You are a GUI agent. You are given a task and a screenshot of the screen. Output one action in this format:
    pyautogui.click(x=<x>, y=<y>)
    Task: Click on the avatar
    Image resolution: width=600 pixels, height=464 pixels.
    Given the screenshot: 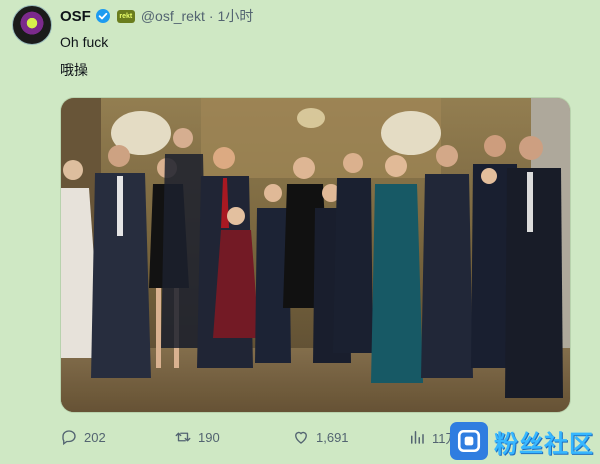 What is the action you would take?
    pyautogui.click(x=32, y=25)
    